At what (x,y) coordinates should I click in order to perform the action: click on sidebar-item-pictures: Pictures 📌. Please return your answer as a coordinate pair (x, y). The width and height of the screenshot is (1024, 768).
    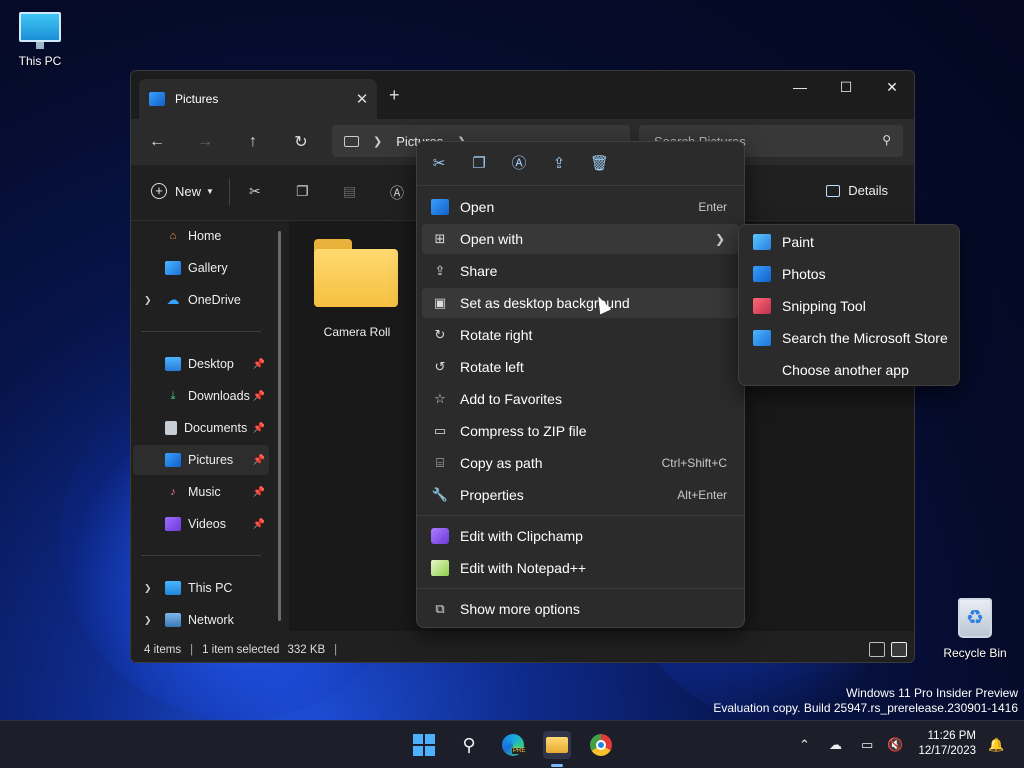
    Looking at the image, I should click on (201, 460).